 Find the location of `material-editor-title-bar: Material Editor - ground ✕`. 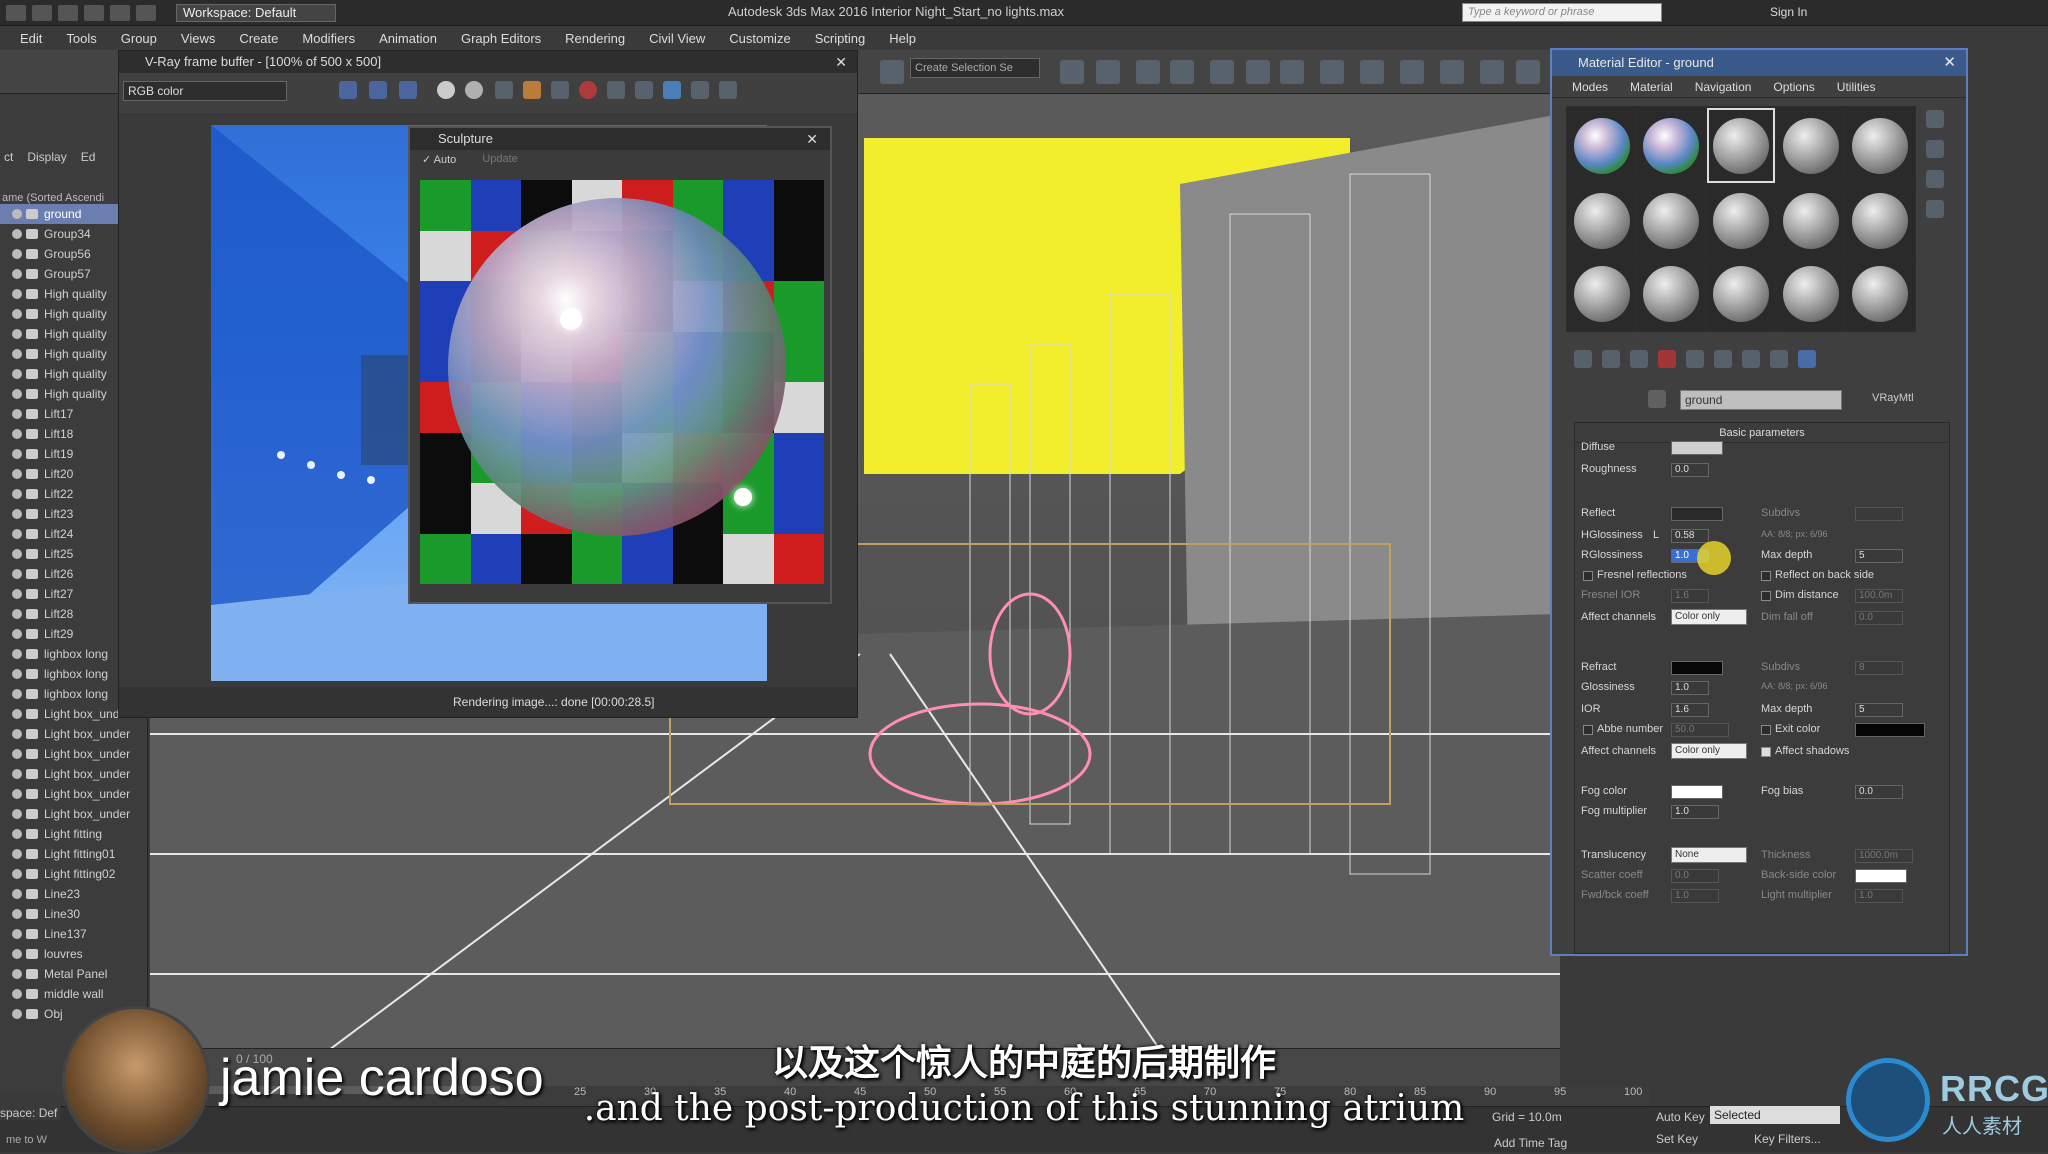

material-editor-title-bar: Material Editor - ground ✕ is located at coordinates (1759, 63).